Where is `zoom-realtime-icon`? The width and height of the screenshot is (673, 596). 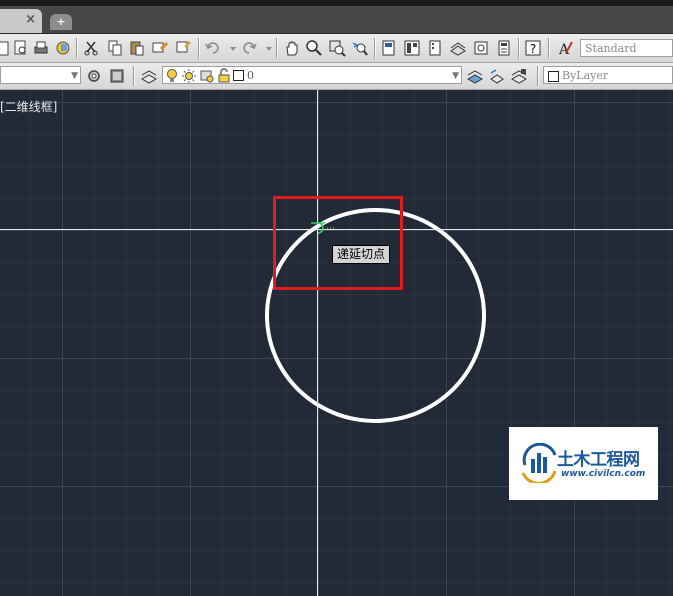
zoom-realtime-icon is located at coordinates (314, 48).